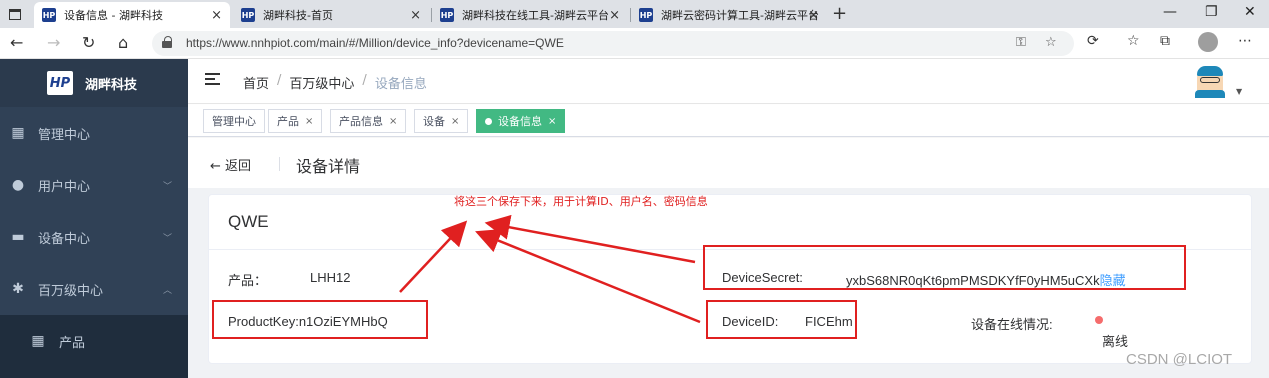 This screenshot has height=378, width=1269. What do you see at coordinates (1099, 320) in the screenshot?
I see `status-dot` at bounding box center [1099, 320].